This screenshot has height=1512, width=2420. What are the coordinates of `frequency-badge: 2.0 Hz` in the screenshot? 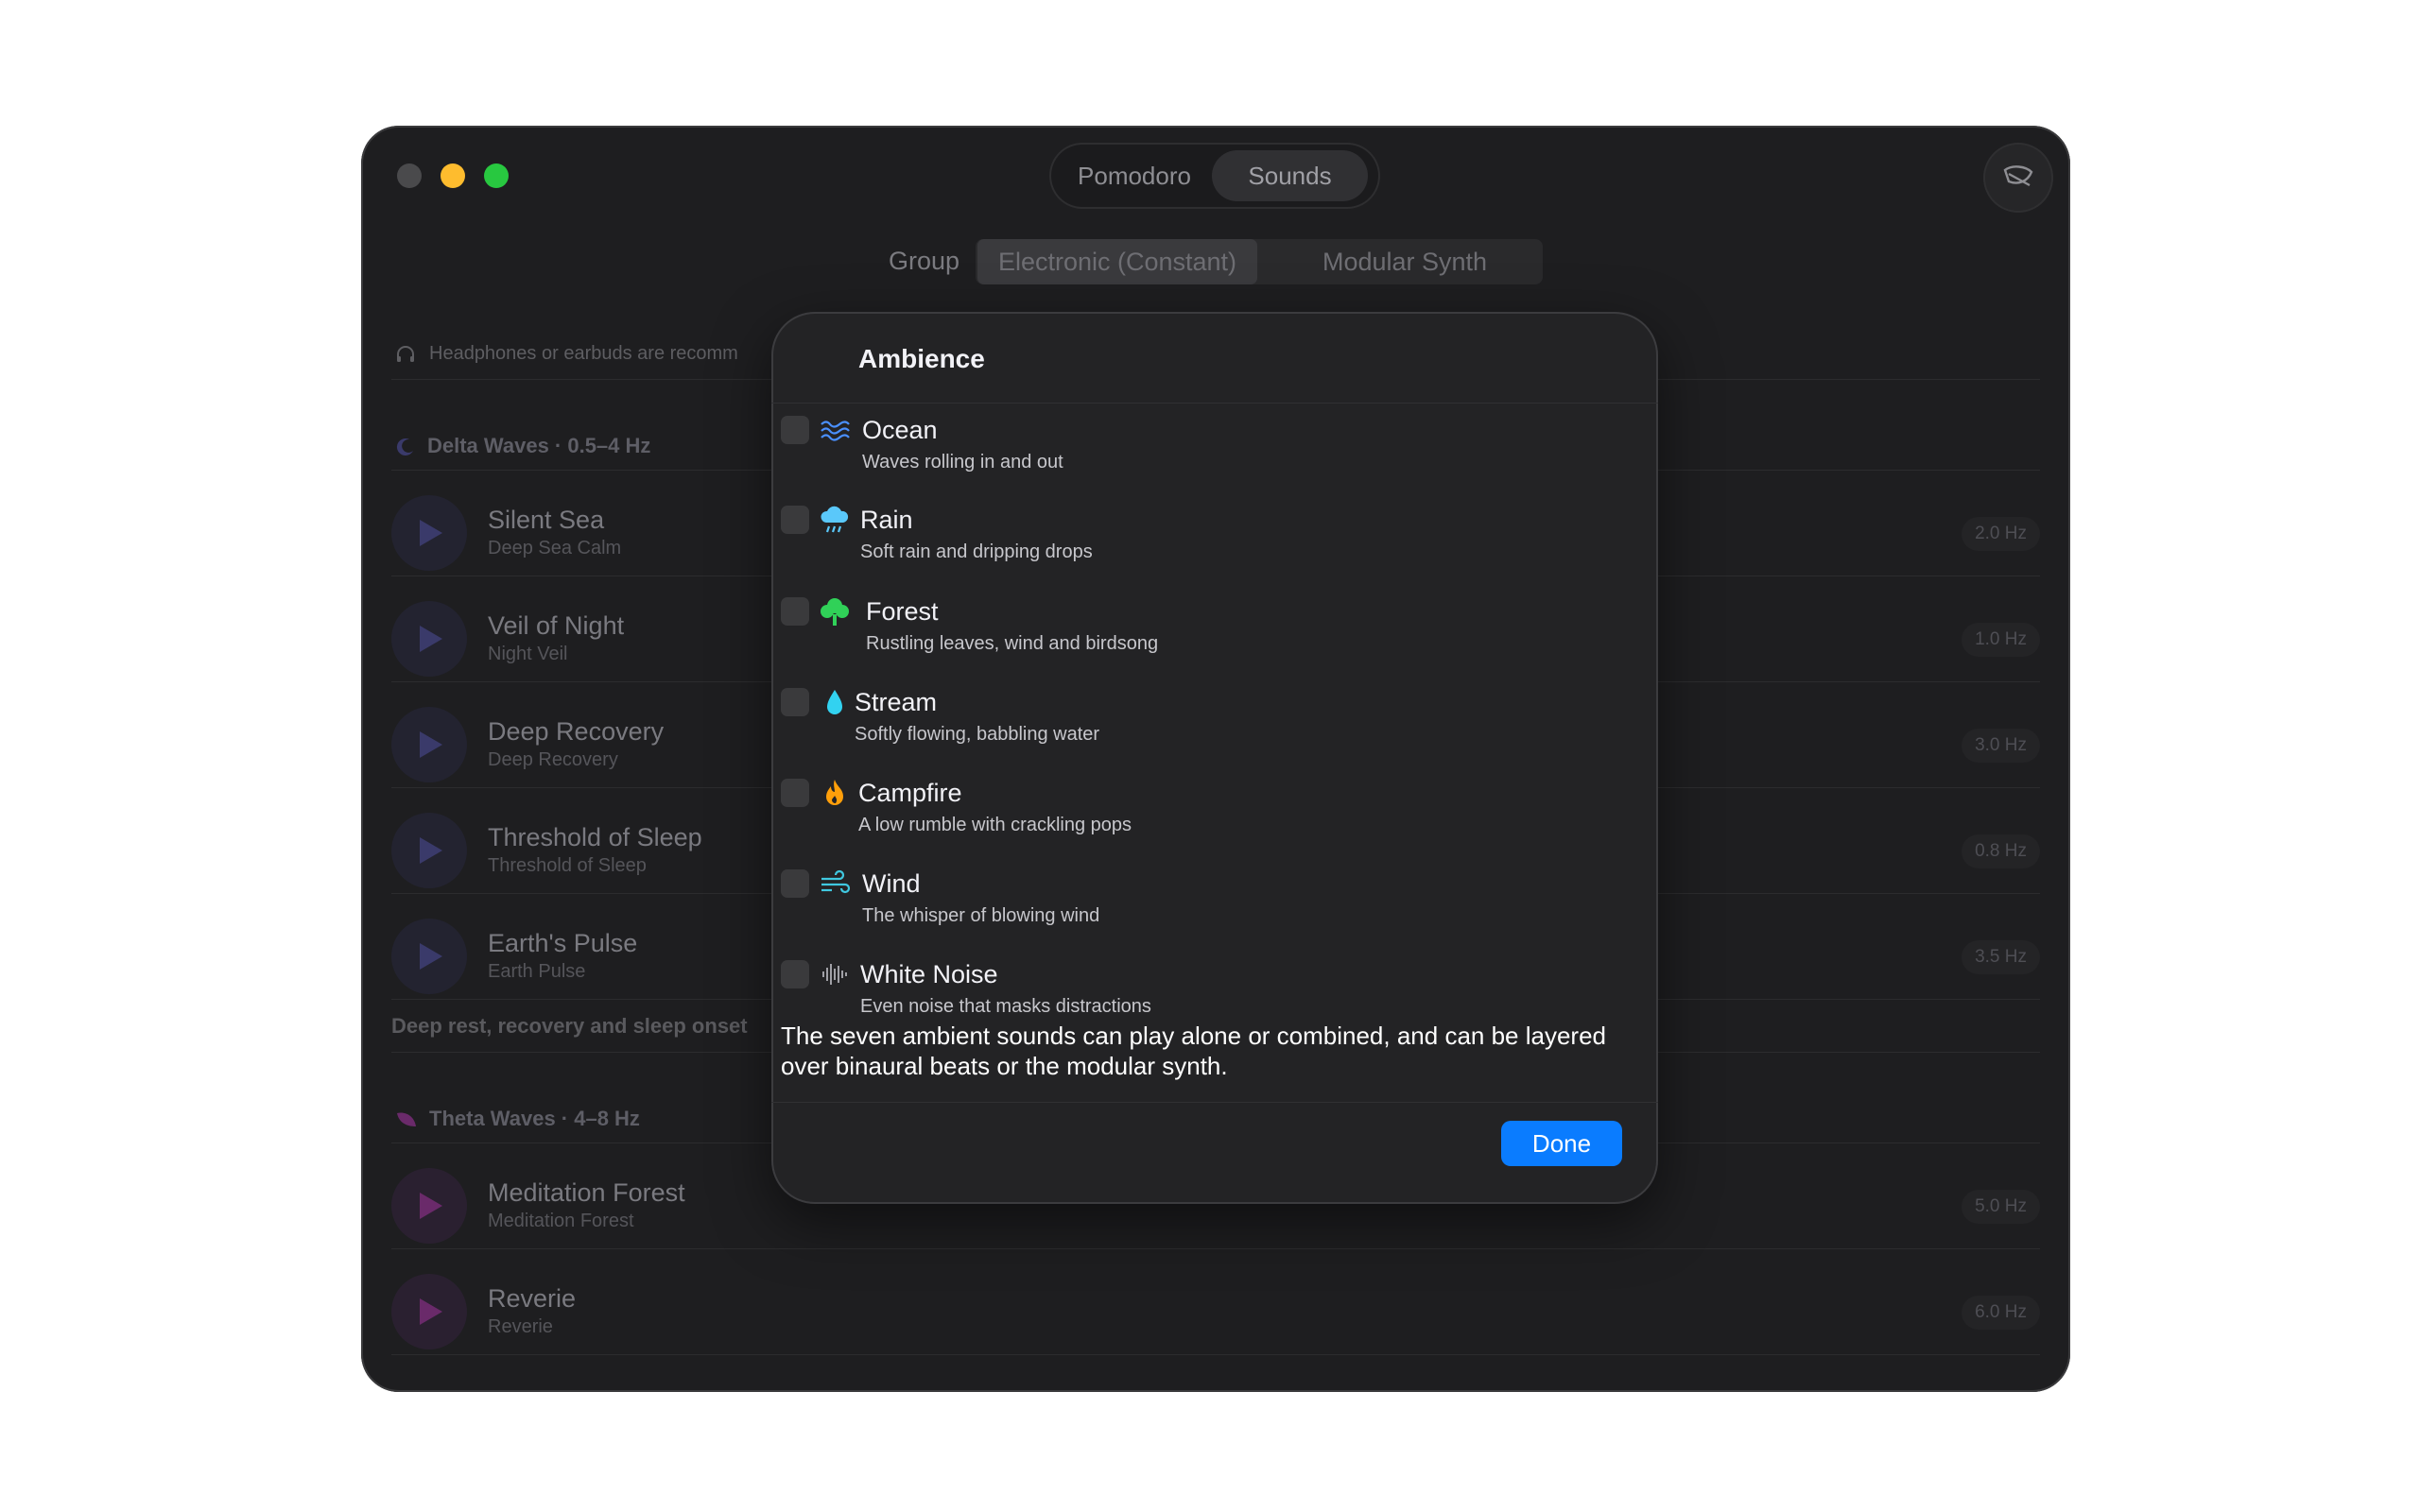 It's located at (2001, 534).